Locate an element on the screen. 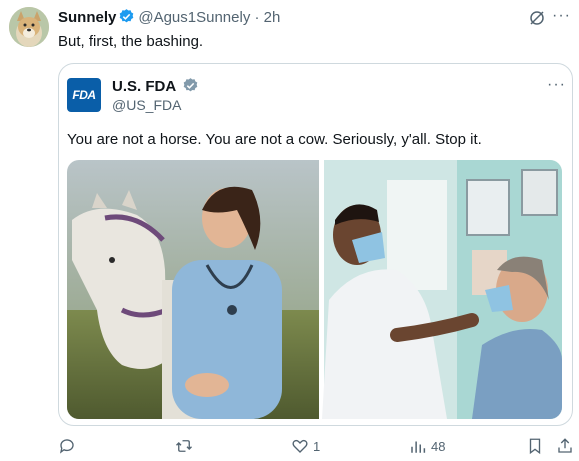 The width and height of the screenshot is (579, 461). bookmark-icon is located at coordinates (535, 446).